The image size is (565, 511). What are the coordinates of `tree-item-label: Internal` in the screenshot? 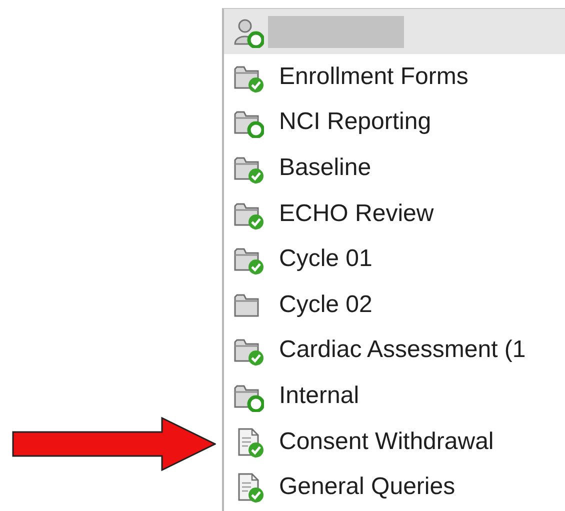 It's located at (319, 396).